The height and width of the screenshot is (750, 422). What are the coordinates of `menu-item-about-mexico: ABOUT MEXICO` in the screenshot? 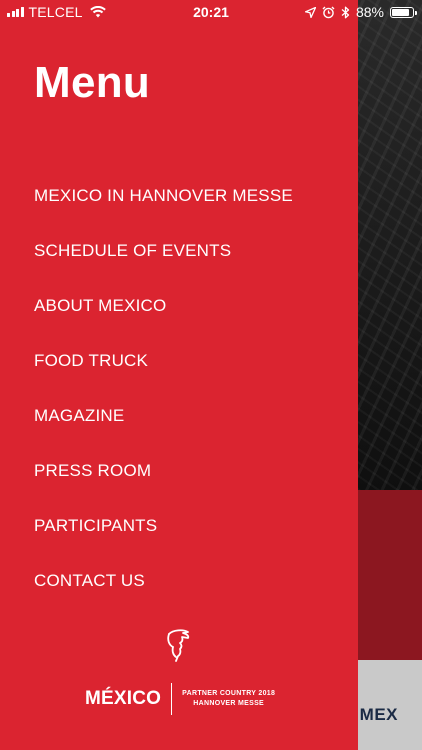 It's located at (179, 305).